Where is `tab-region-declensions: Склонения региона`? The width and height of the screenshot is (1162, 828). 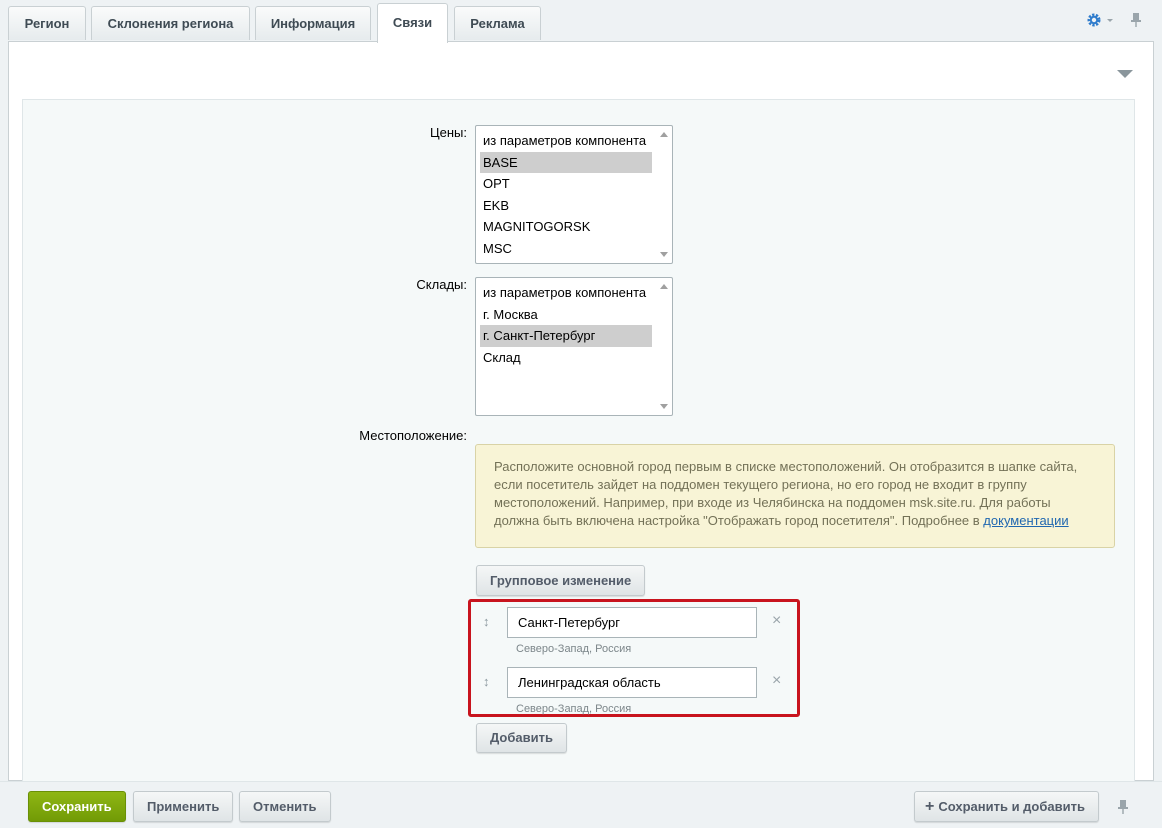
tab-region-declensions: Склонения региона is located at coordinates (170, 23).